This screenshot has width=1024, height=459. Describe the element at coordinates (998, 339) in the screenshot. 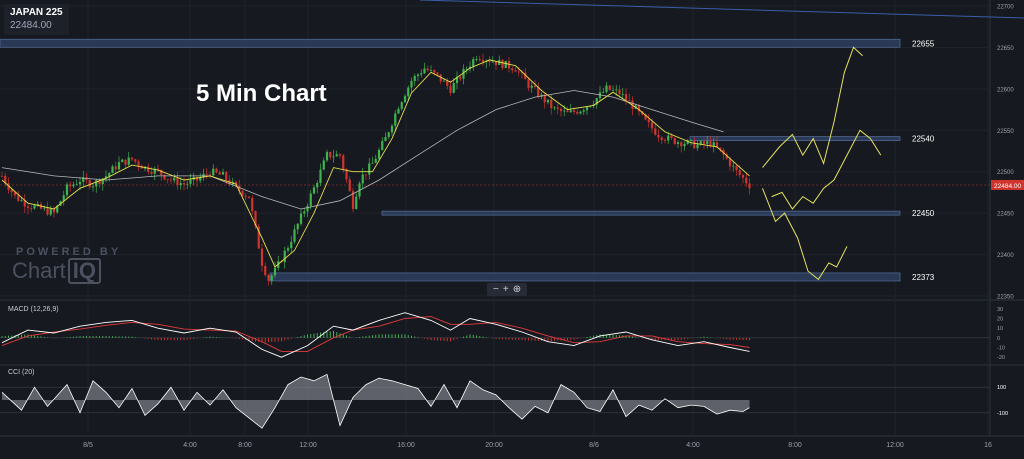

I see `macd-tick-label: 0` at that location.